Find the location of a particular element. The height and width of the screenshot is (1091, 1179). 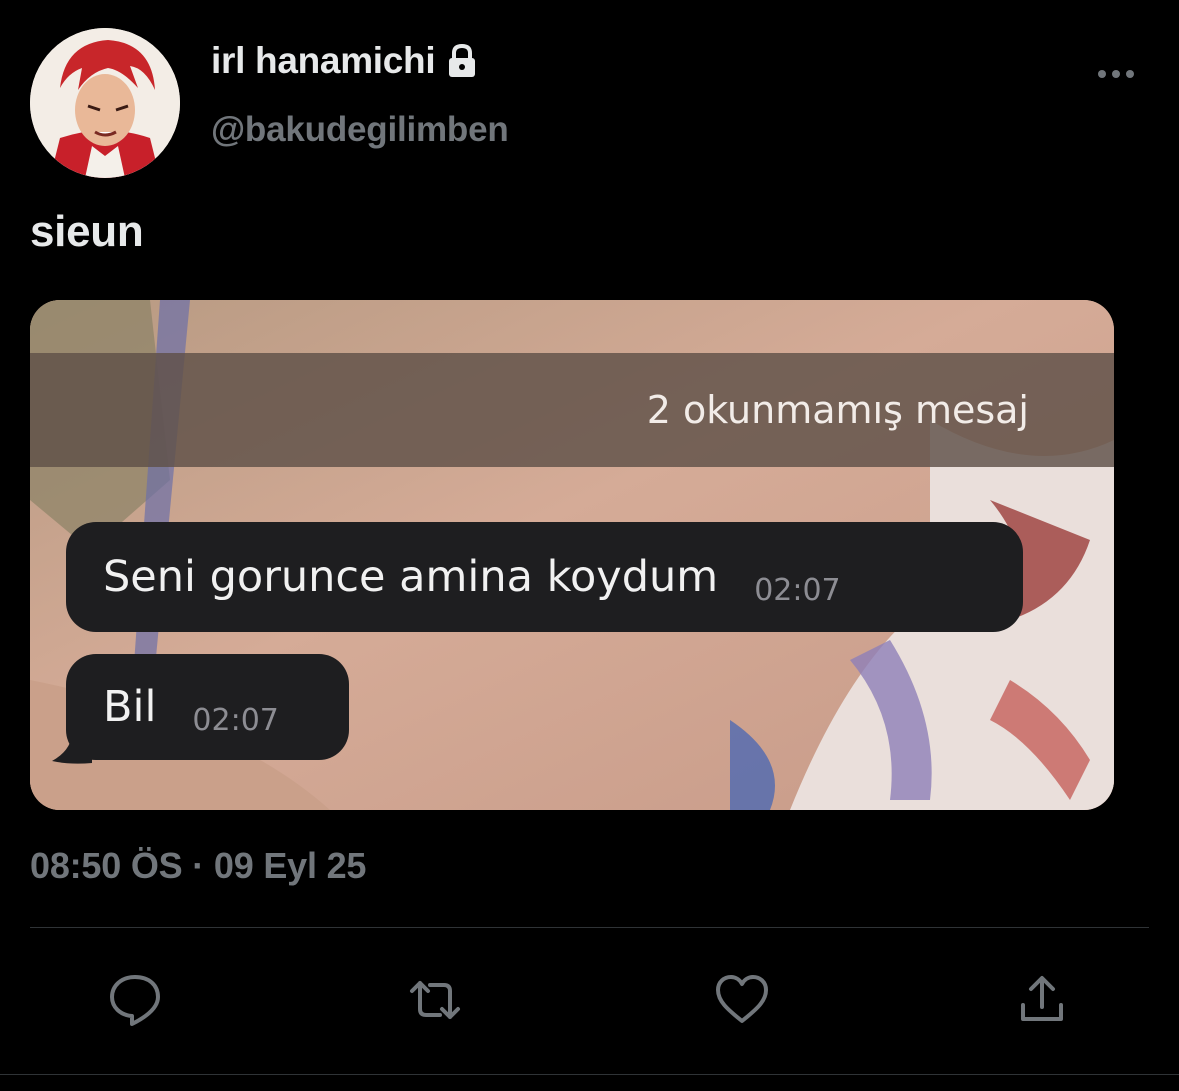

heart-icon is located at coordinates (742, 999).